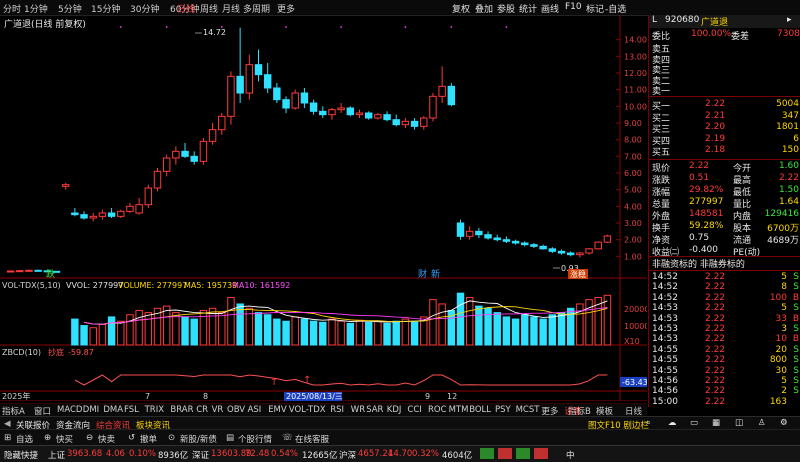 The height and width of the screenshot is (462, 800). Describe the element at coordinates (312, 439) in the screenshot. I see `online-service-button: 在线客服` at that location.